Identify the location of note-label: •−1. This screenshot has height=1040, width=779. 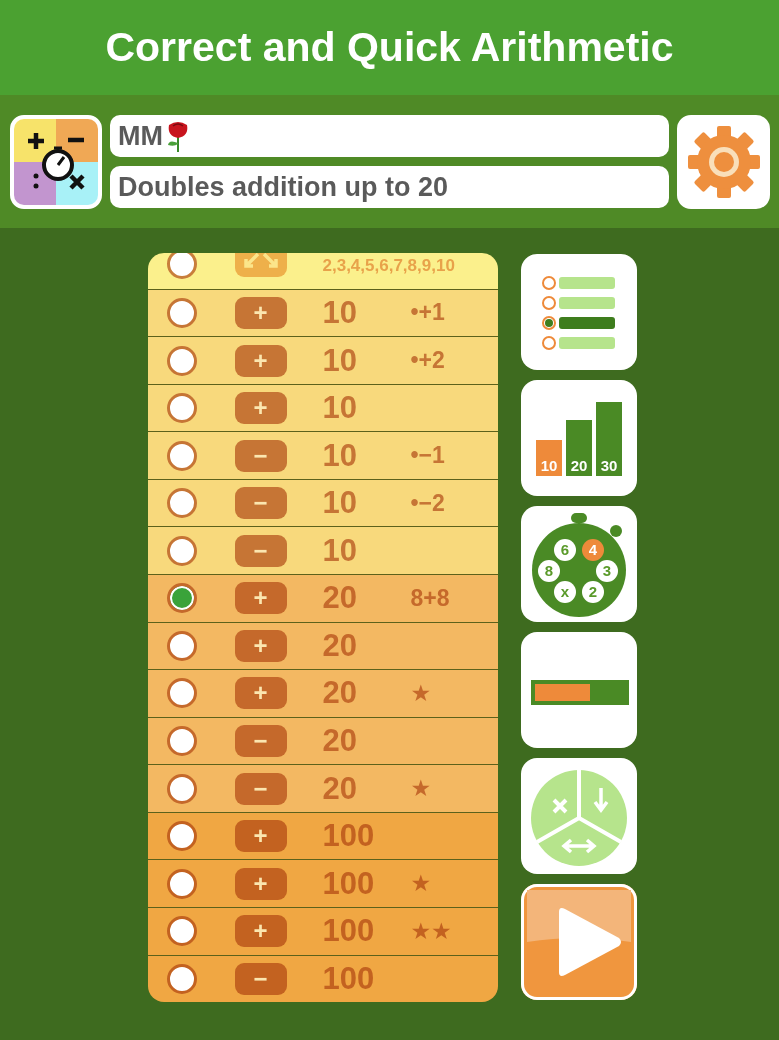
(427, 456).